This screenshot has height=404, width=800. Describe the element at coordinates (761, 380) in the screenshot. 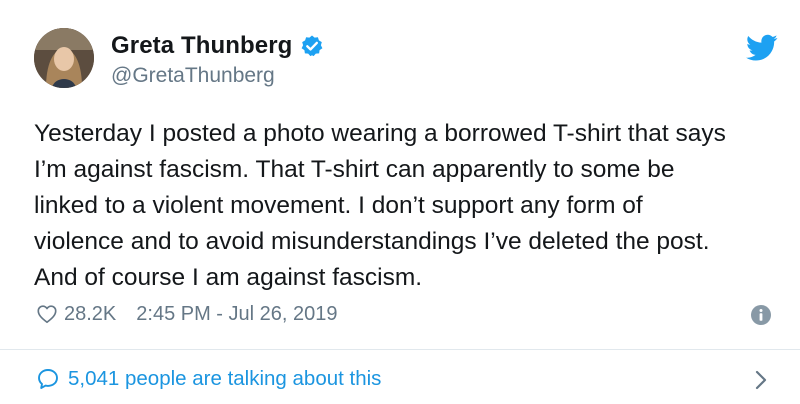

I see `chevron-right-icon` at that location.